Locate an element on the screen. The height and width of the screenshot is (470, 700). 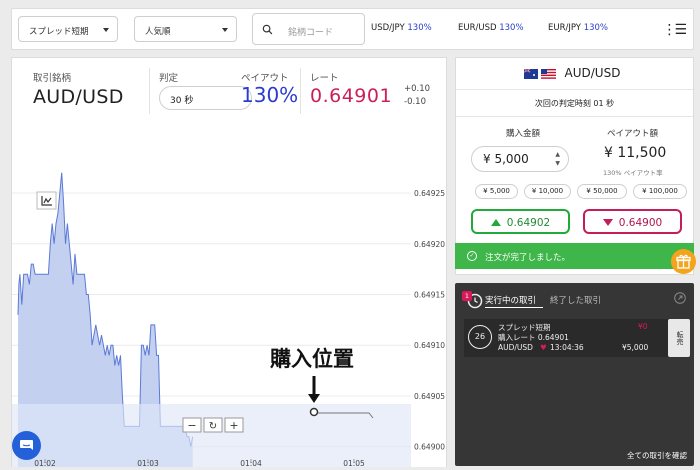
trade-profit: ¥0 is located at coordinates (643, 326).